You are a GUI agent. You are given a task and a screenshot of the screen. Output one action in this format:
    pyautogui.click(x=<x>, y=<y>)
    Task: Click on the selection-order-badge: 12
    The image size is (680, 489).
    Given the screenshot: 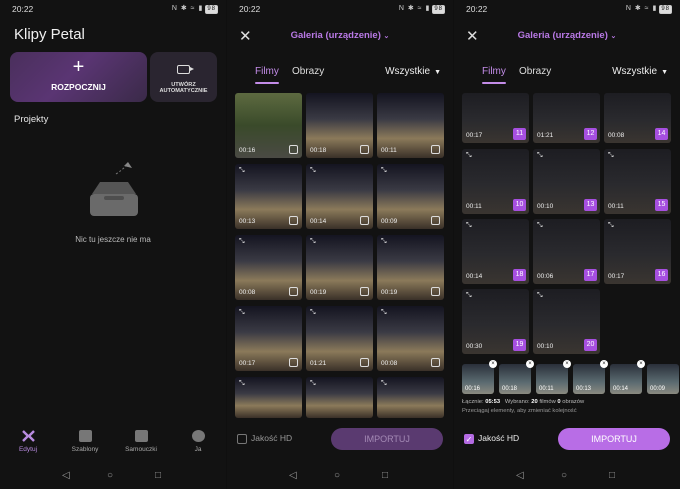 What is the action you would take?
    pyautogui.click(x=590, y=134)
    